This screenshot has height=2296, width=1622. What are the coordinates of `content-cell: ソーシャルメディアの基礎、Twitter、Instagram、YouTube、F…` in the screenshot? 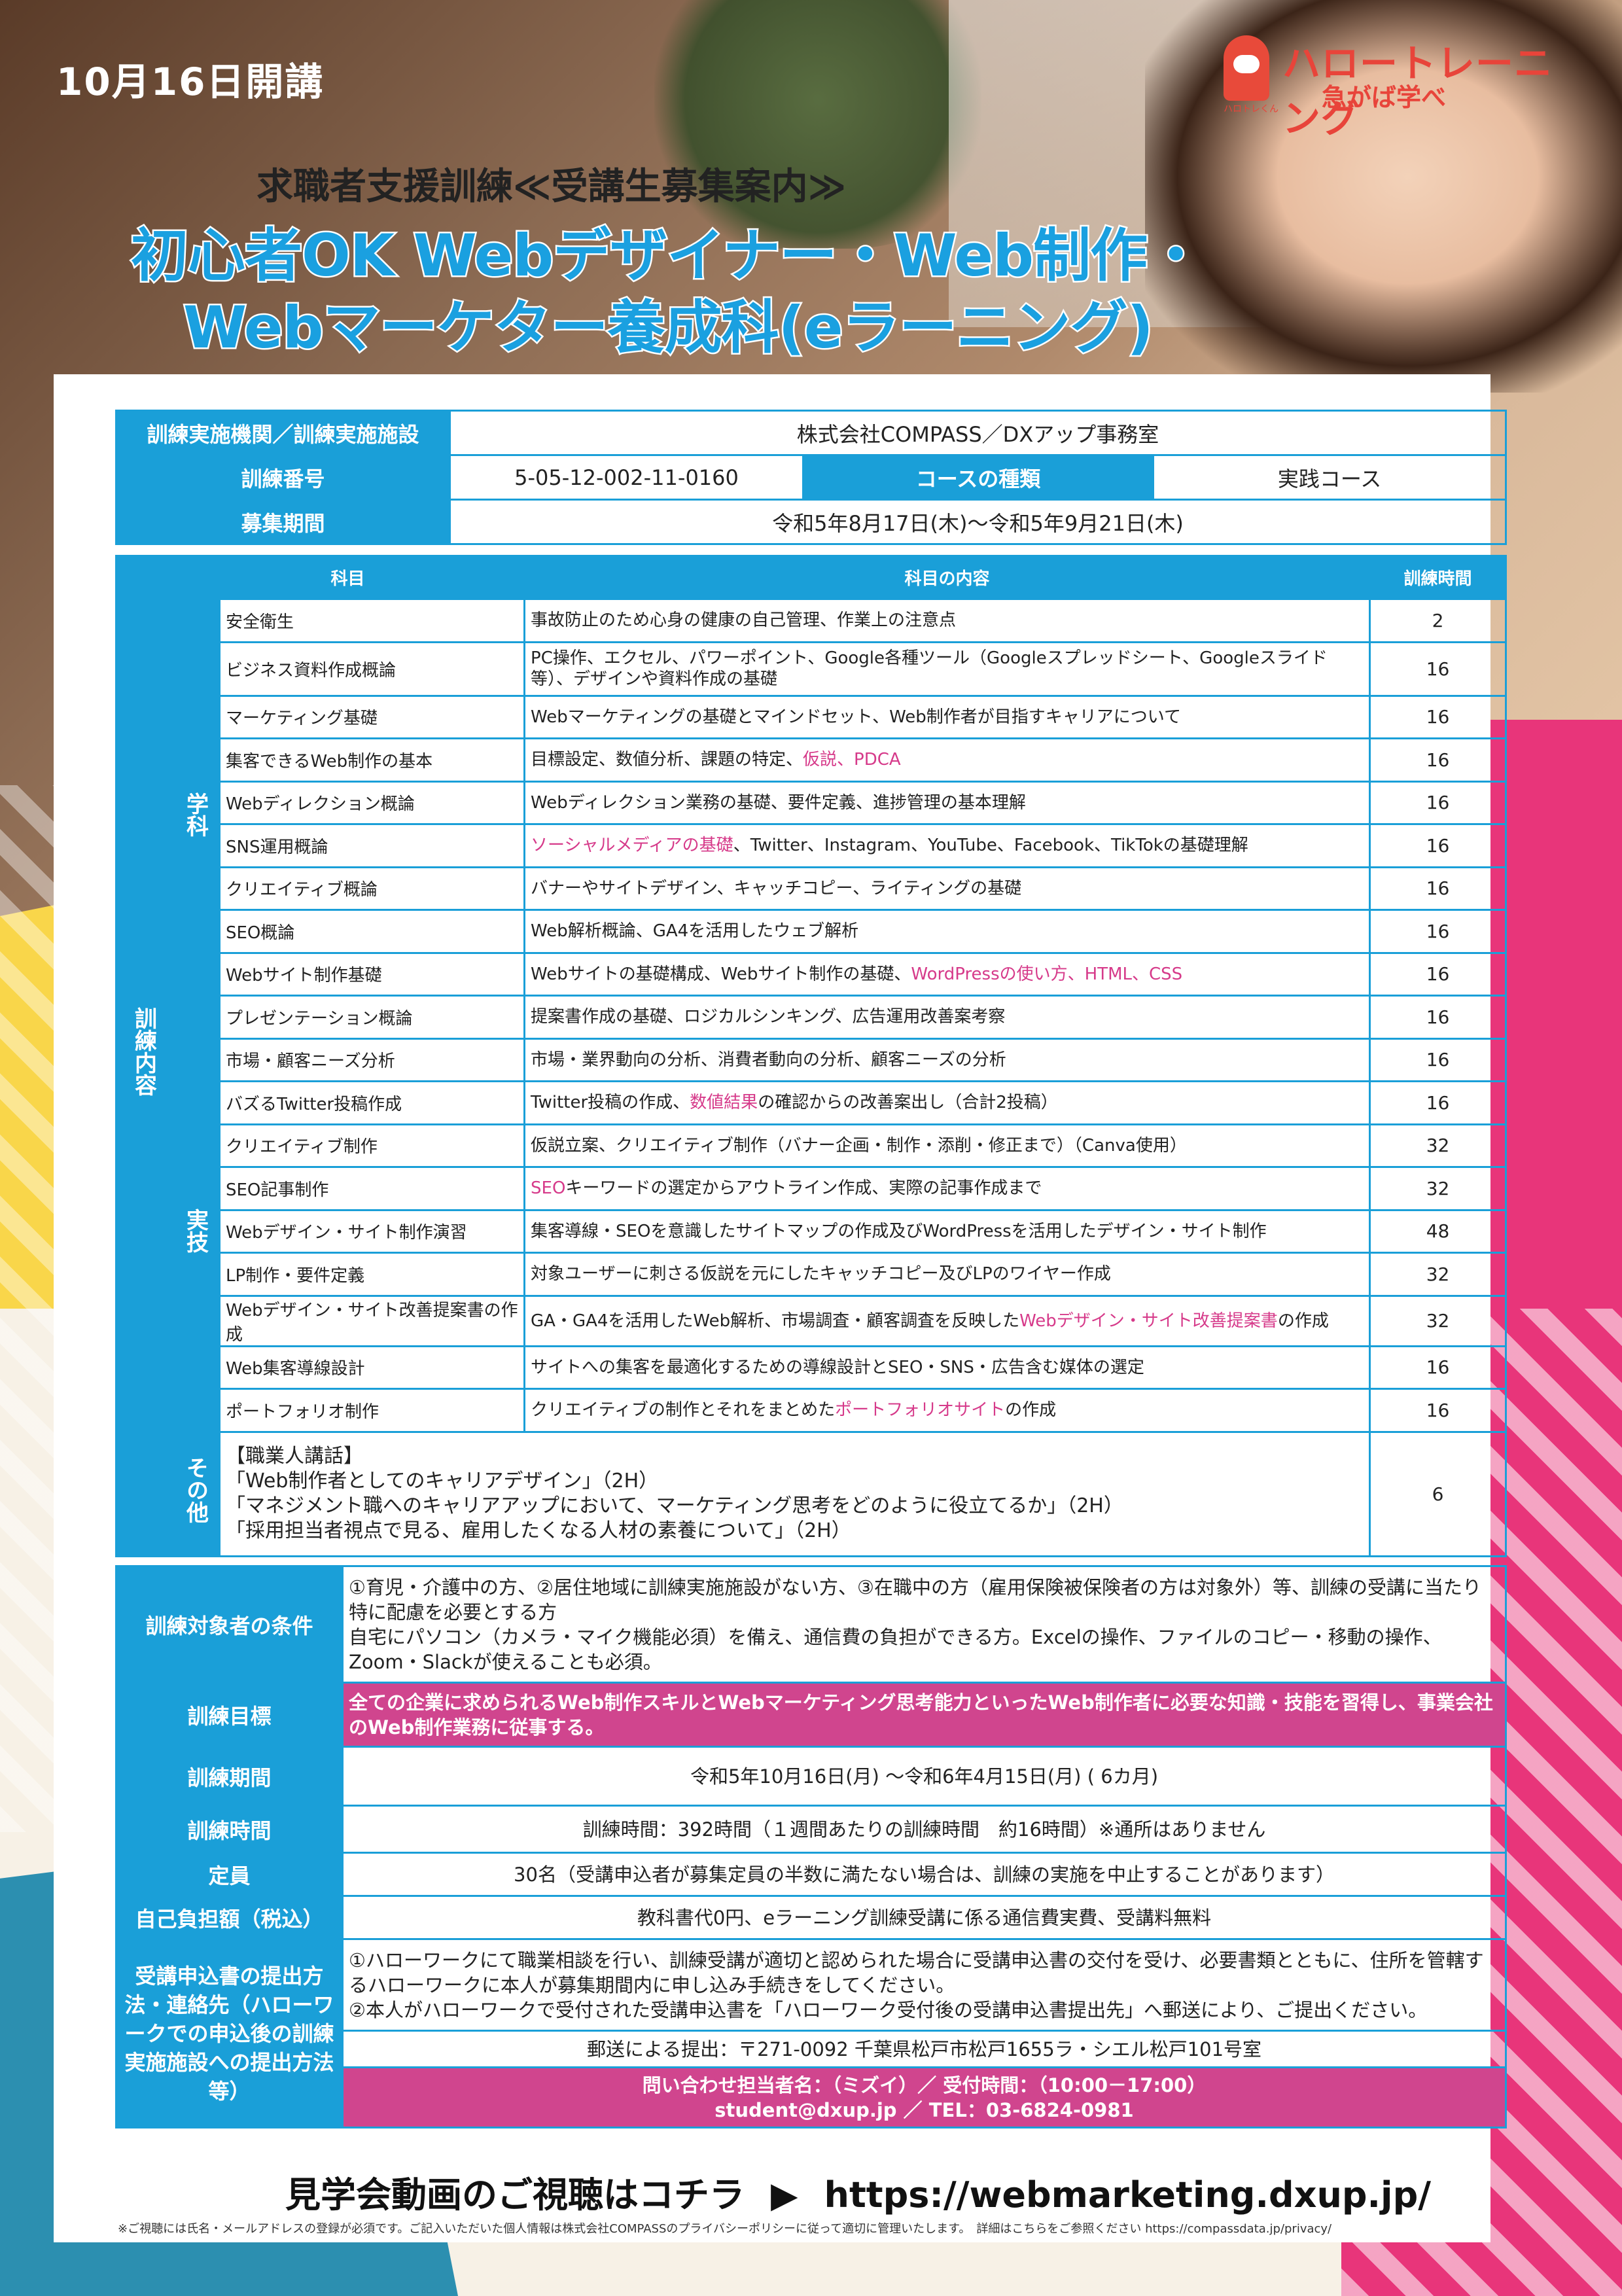 It's located at (947, 845).